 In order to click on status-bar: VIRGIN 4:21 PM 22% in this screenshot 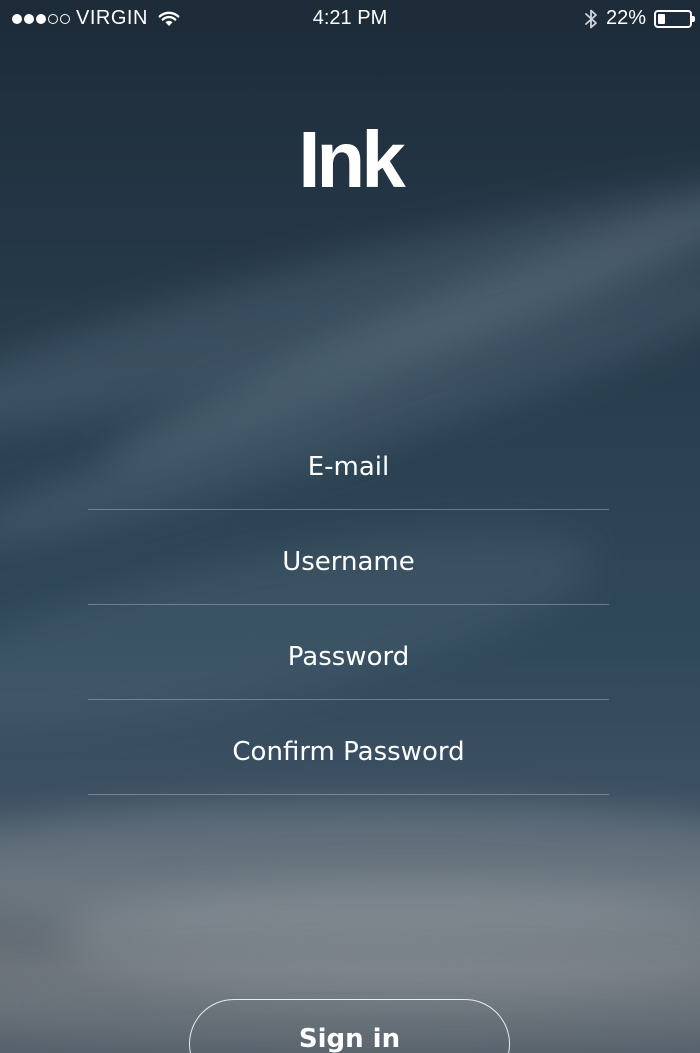, I will do `click(350, 18)`.